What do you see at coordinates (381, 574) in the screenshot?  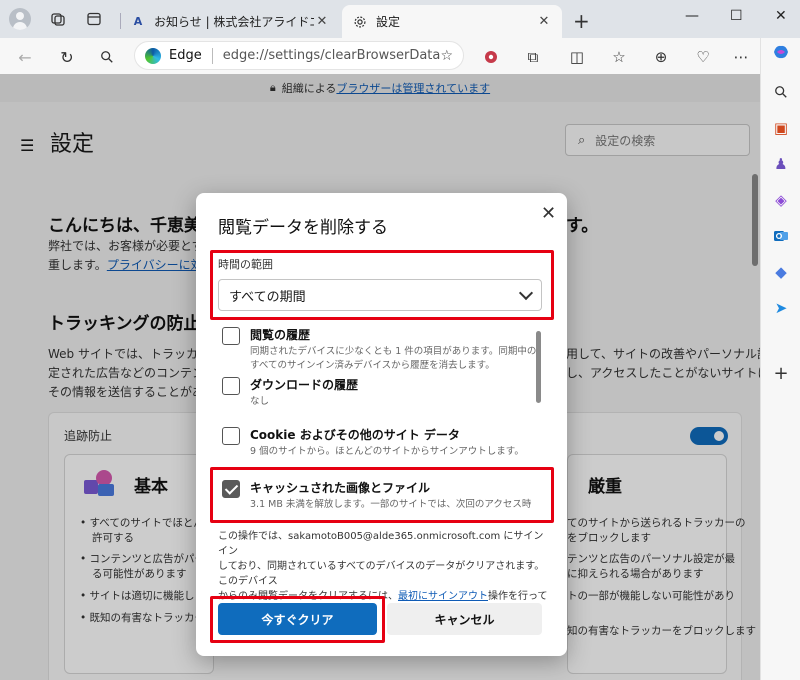 I see `sync-note-line-2: しており、同期されているすべてのデバイスのデータがクリアされます。このデバイス` at bounding box center [381, 574].